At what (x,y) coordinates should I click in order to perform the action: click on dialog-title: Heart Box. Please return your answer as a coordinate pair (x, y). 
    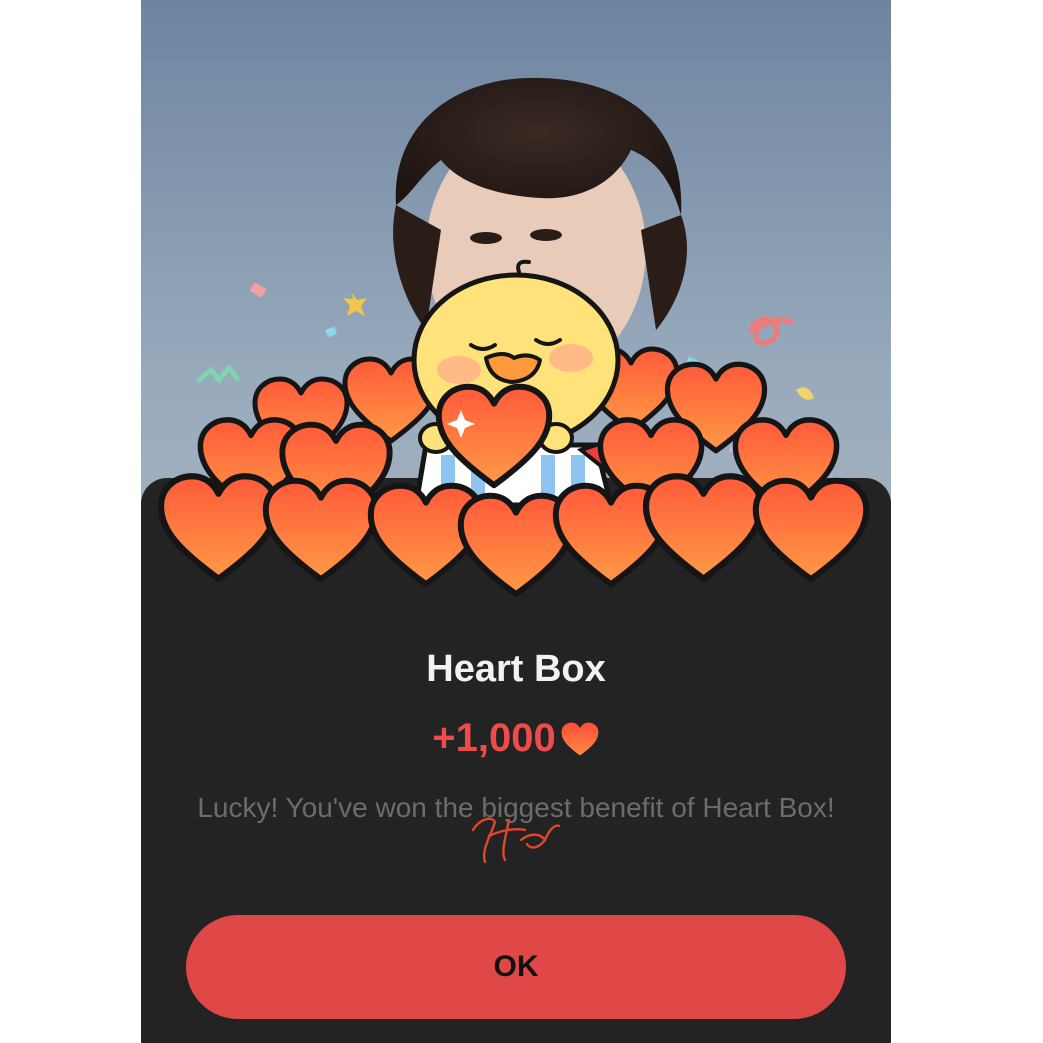
    Looking at the image, I should click on (516, 669).